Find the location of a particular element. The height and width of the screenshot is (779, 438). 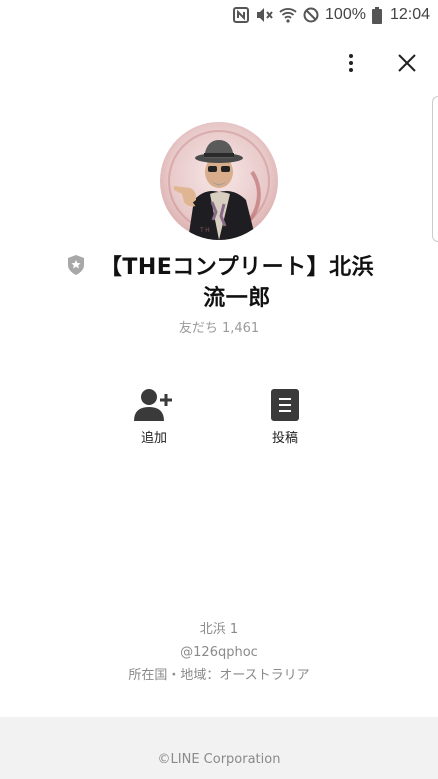

close-icon is located at coordinates (407, 63).